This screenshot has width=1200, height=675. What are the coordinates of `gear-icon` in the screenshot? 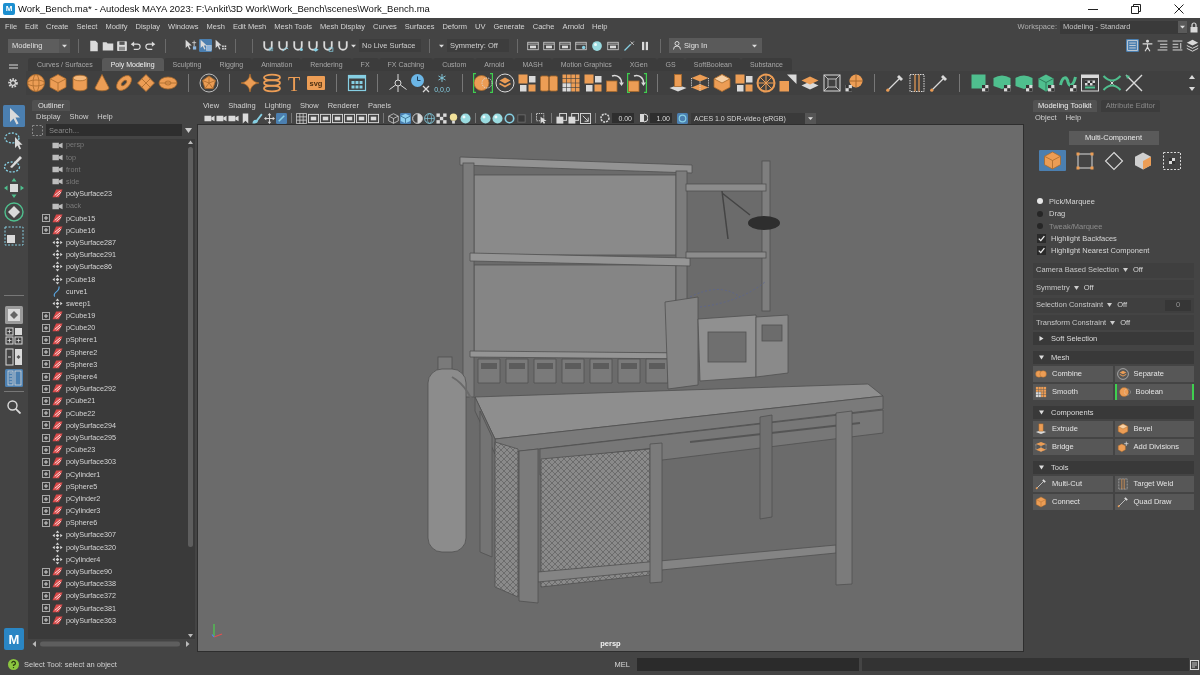 It's located at (13, 82).